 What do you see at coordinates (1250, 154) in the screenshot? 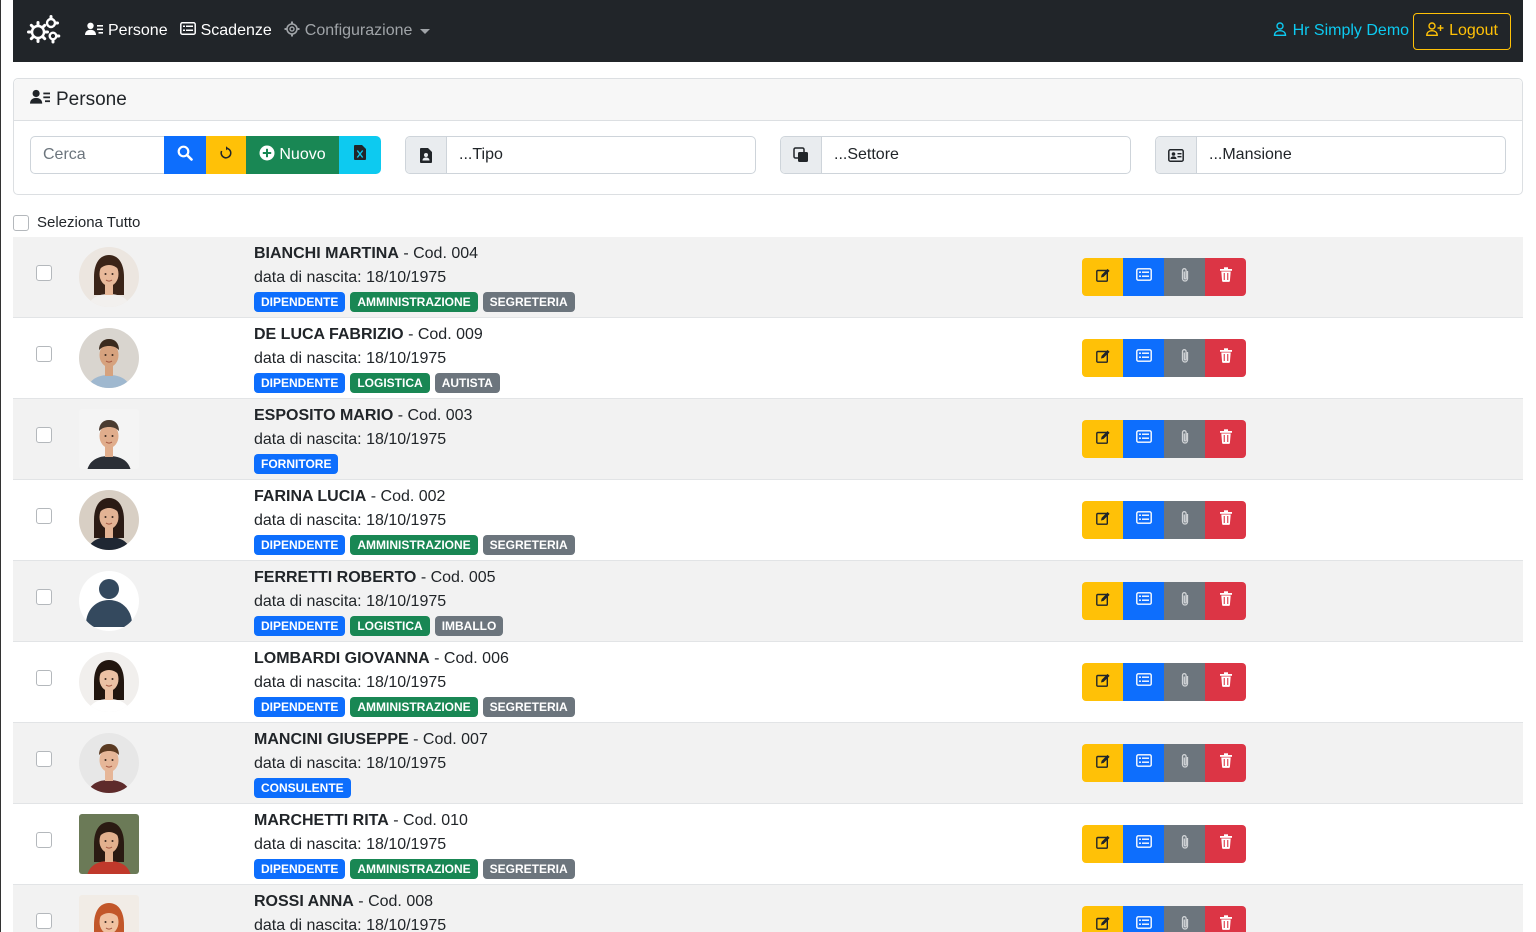
I see `filter-mansione-value: ...Mansione` at bounding box center [1250, 154].